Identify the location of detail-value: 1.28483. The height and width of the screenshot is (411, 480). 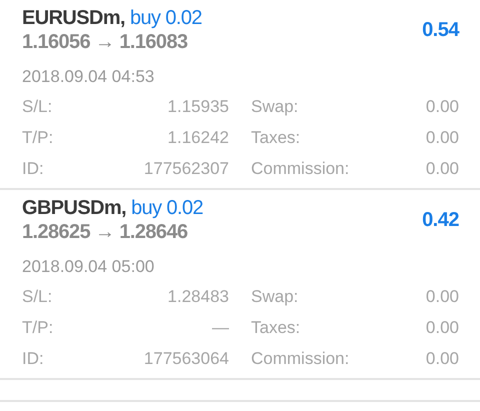
(197, 297).